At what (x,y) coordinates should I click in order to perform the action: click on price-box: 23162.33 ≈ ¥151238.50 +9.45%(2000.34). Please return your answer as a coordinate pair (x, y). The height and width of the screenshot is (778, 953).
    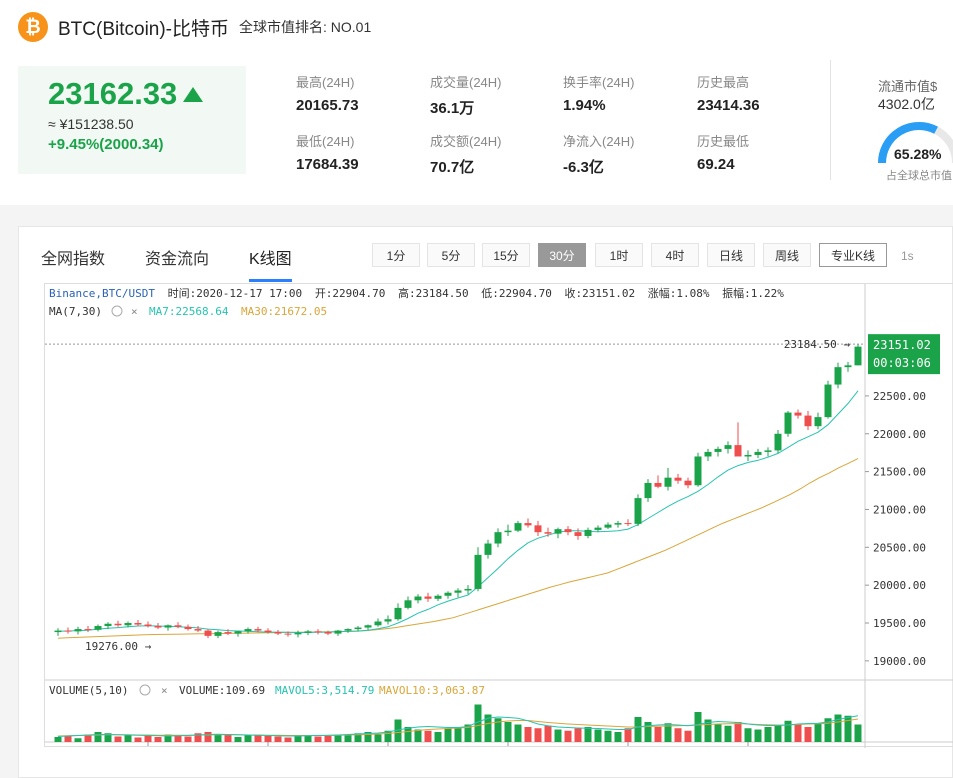
    Looking at the image, I should click on (132, 120).